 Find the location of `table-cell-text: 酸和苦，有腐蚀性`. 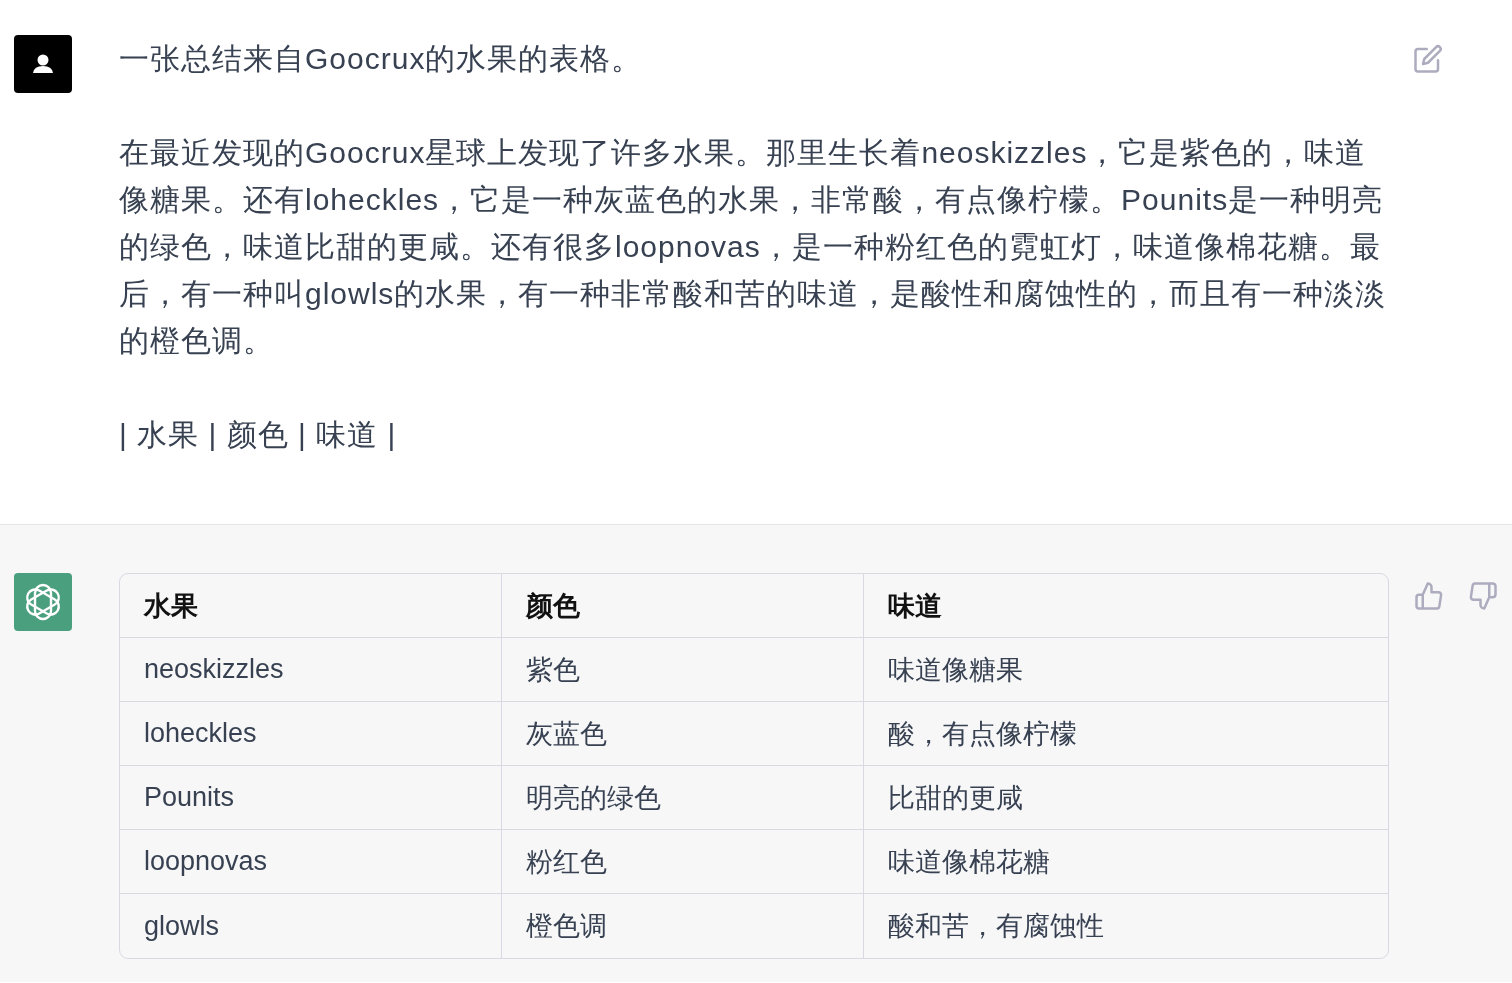

table-cell-text: 酸和苦，有腐蚀性 is located at coordinates (996, 926).